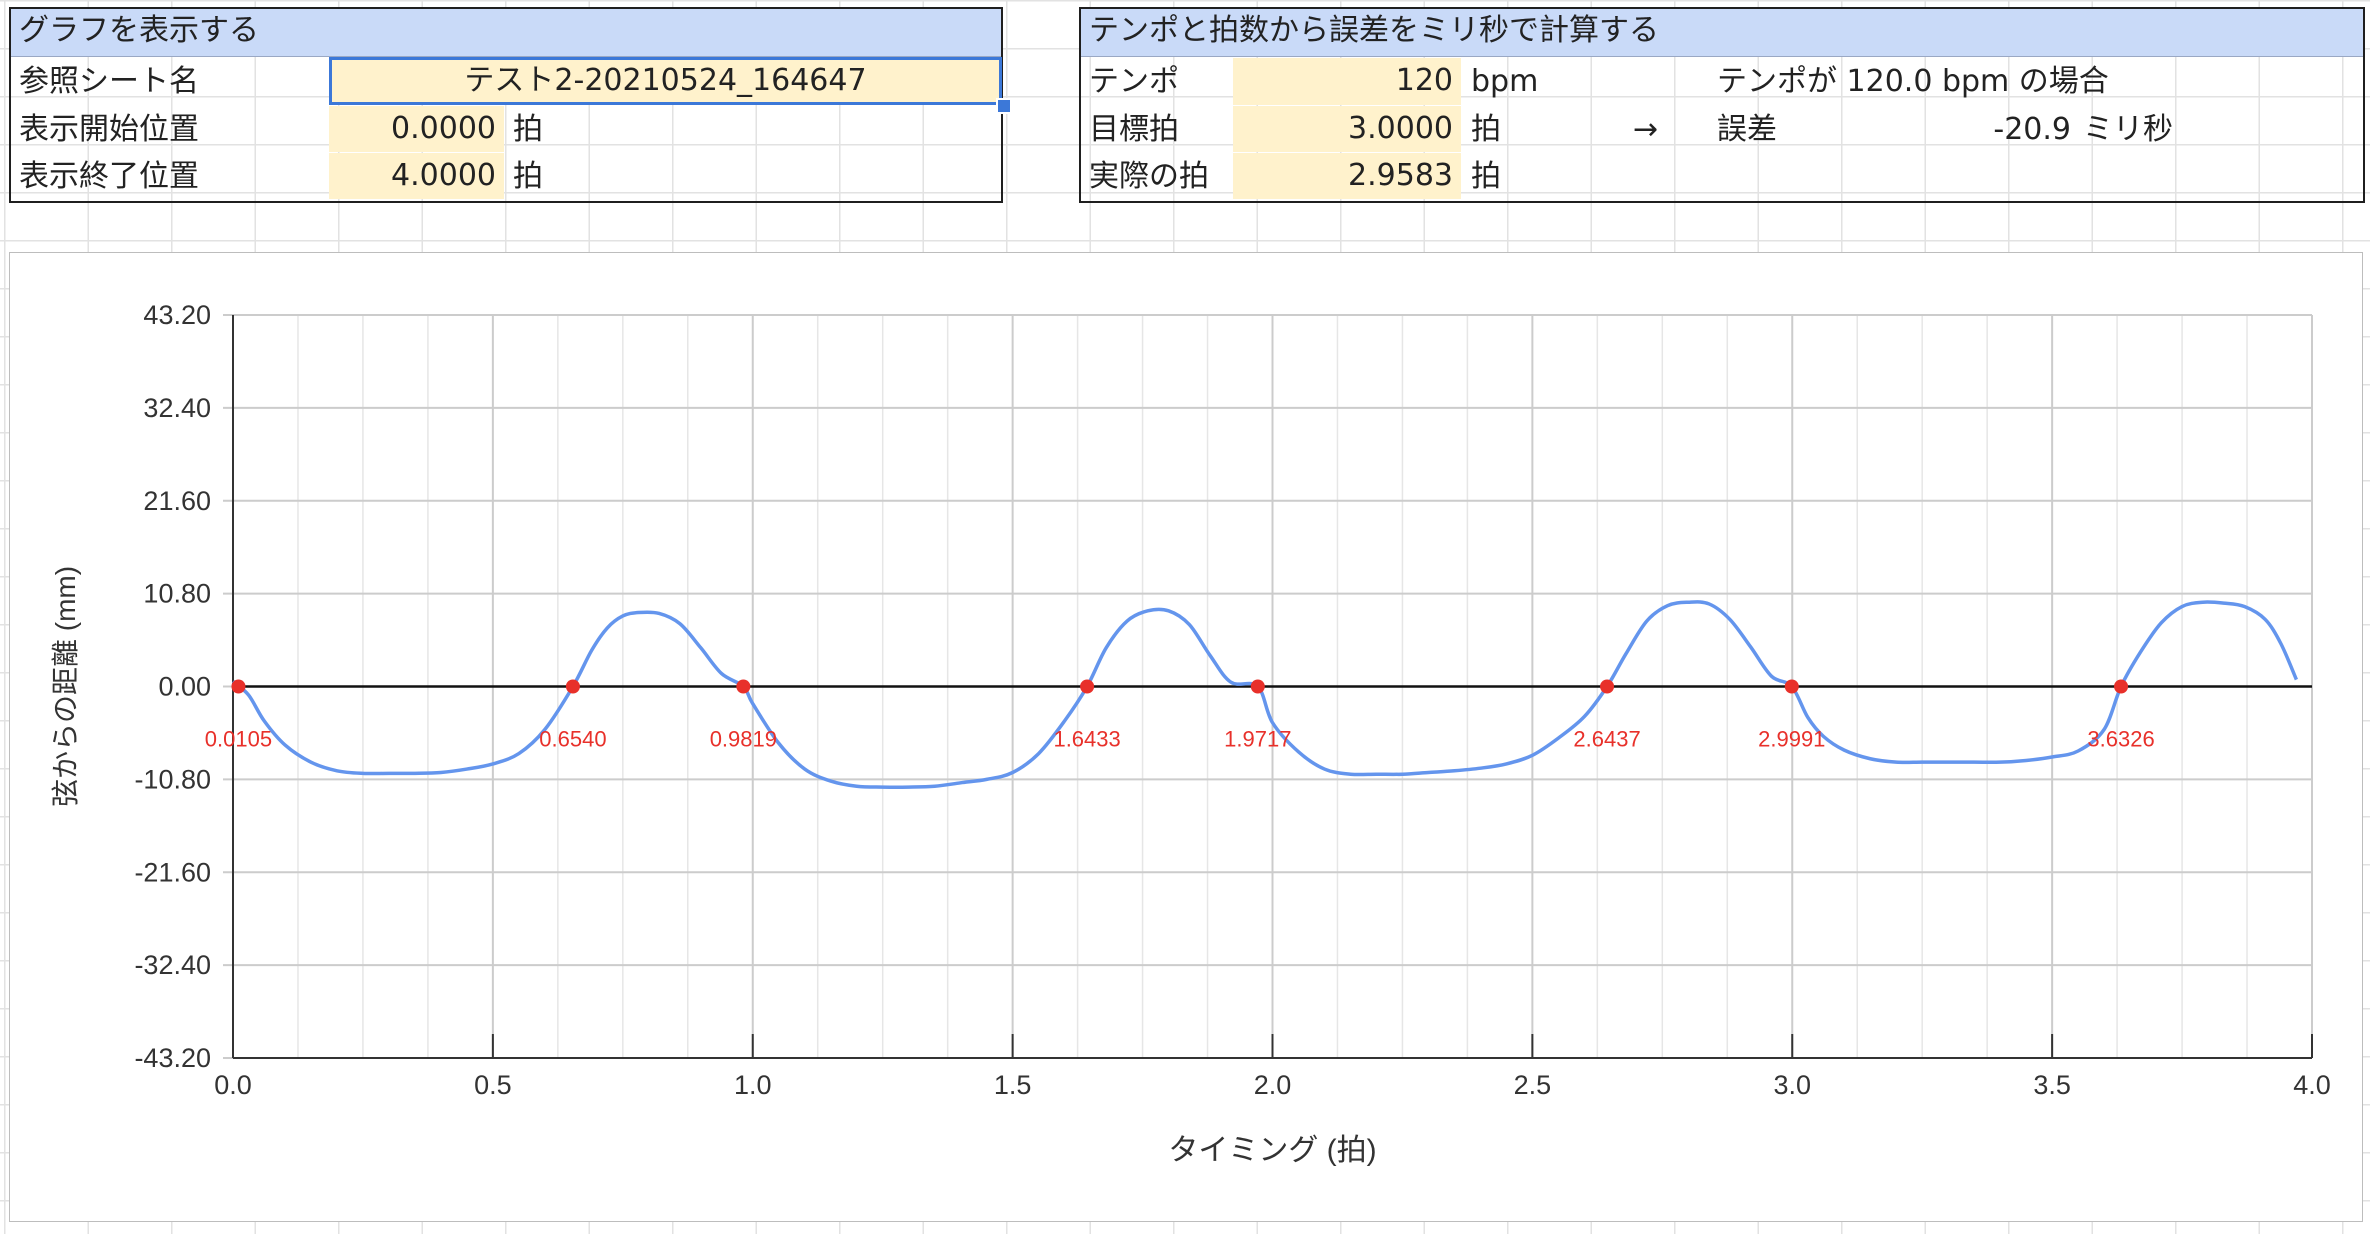  What do you see at coordinates (2128, 129) in the screenshot?
I see `error-unit: ミリ秒` at bounding box center [2128, 129].